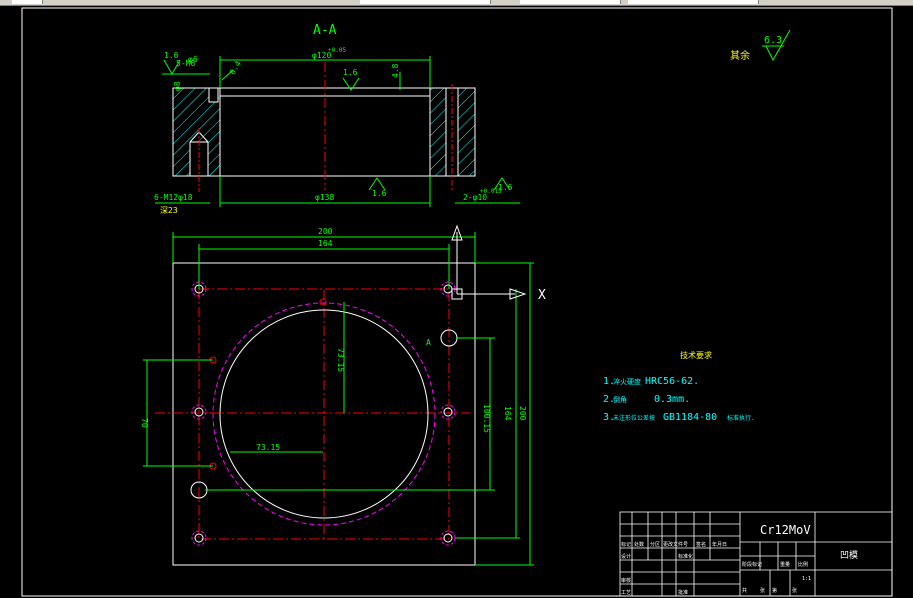  Describe the element at coordinates (774, 590) in the screenshot. I see `tb-cell: 第` at that location.